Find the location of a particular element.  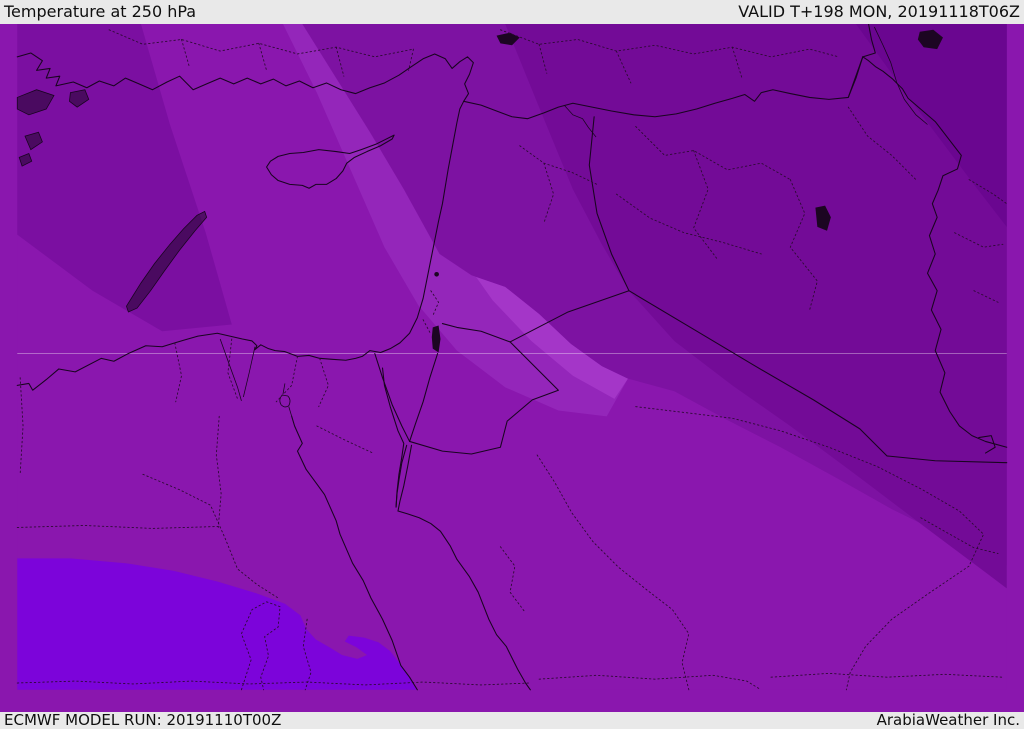

model-run-label: ECMWF MODEL RUN: 20191110T00Z is located at coordinates (143, 720).